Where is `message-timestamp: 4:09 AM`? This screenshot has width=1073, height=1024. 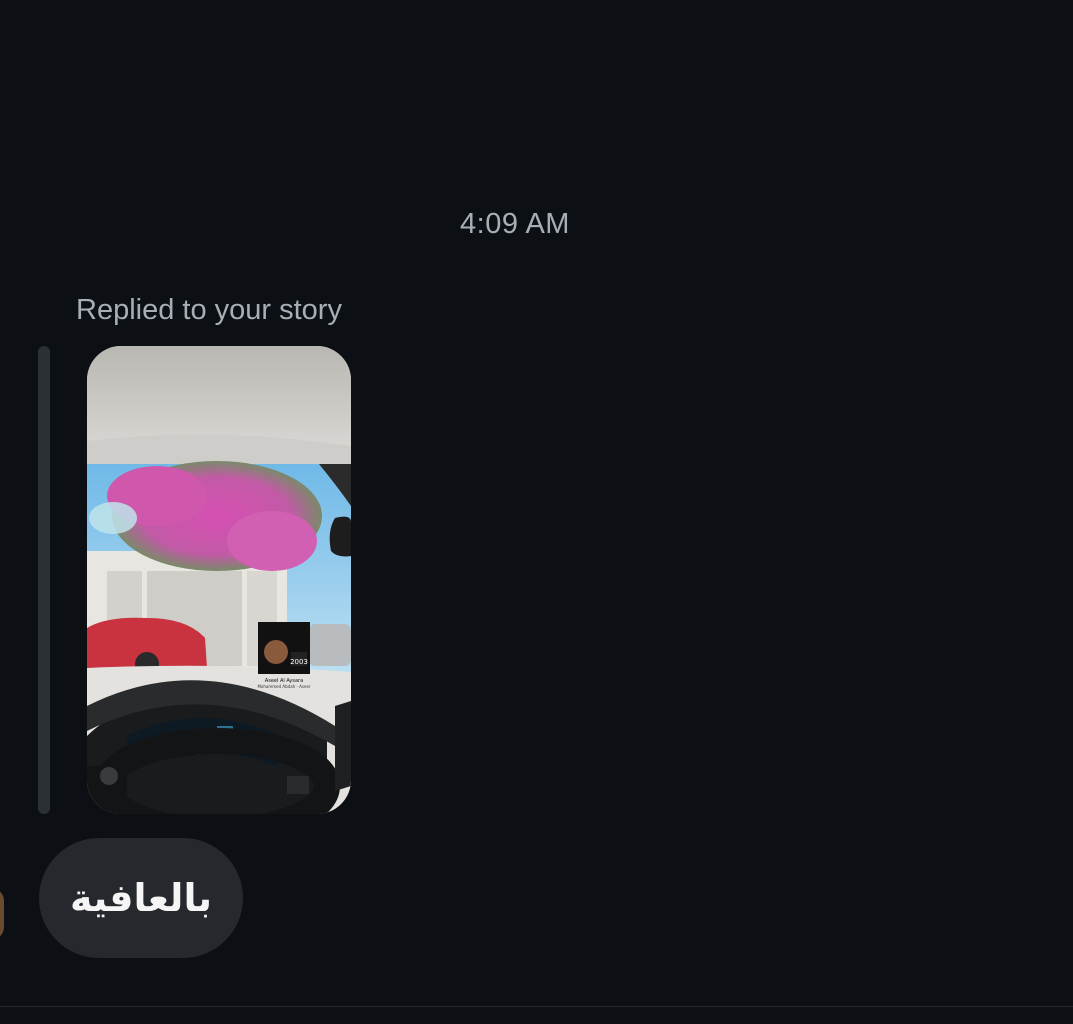
message-timestamp: 4:09 AM is located at coordinates (515, 224).